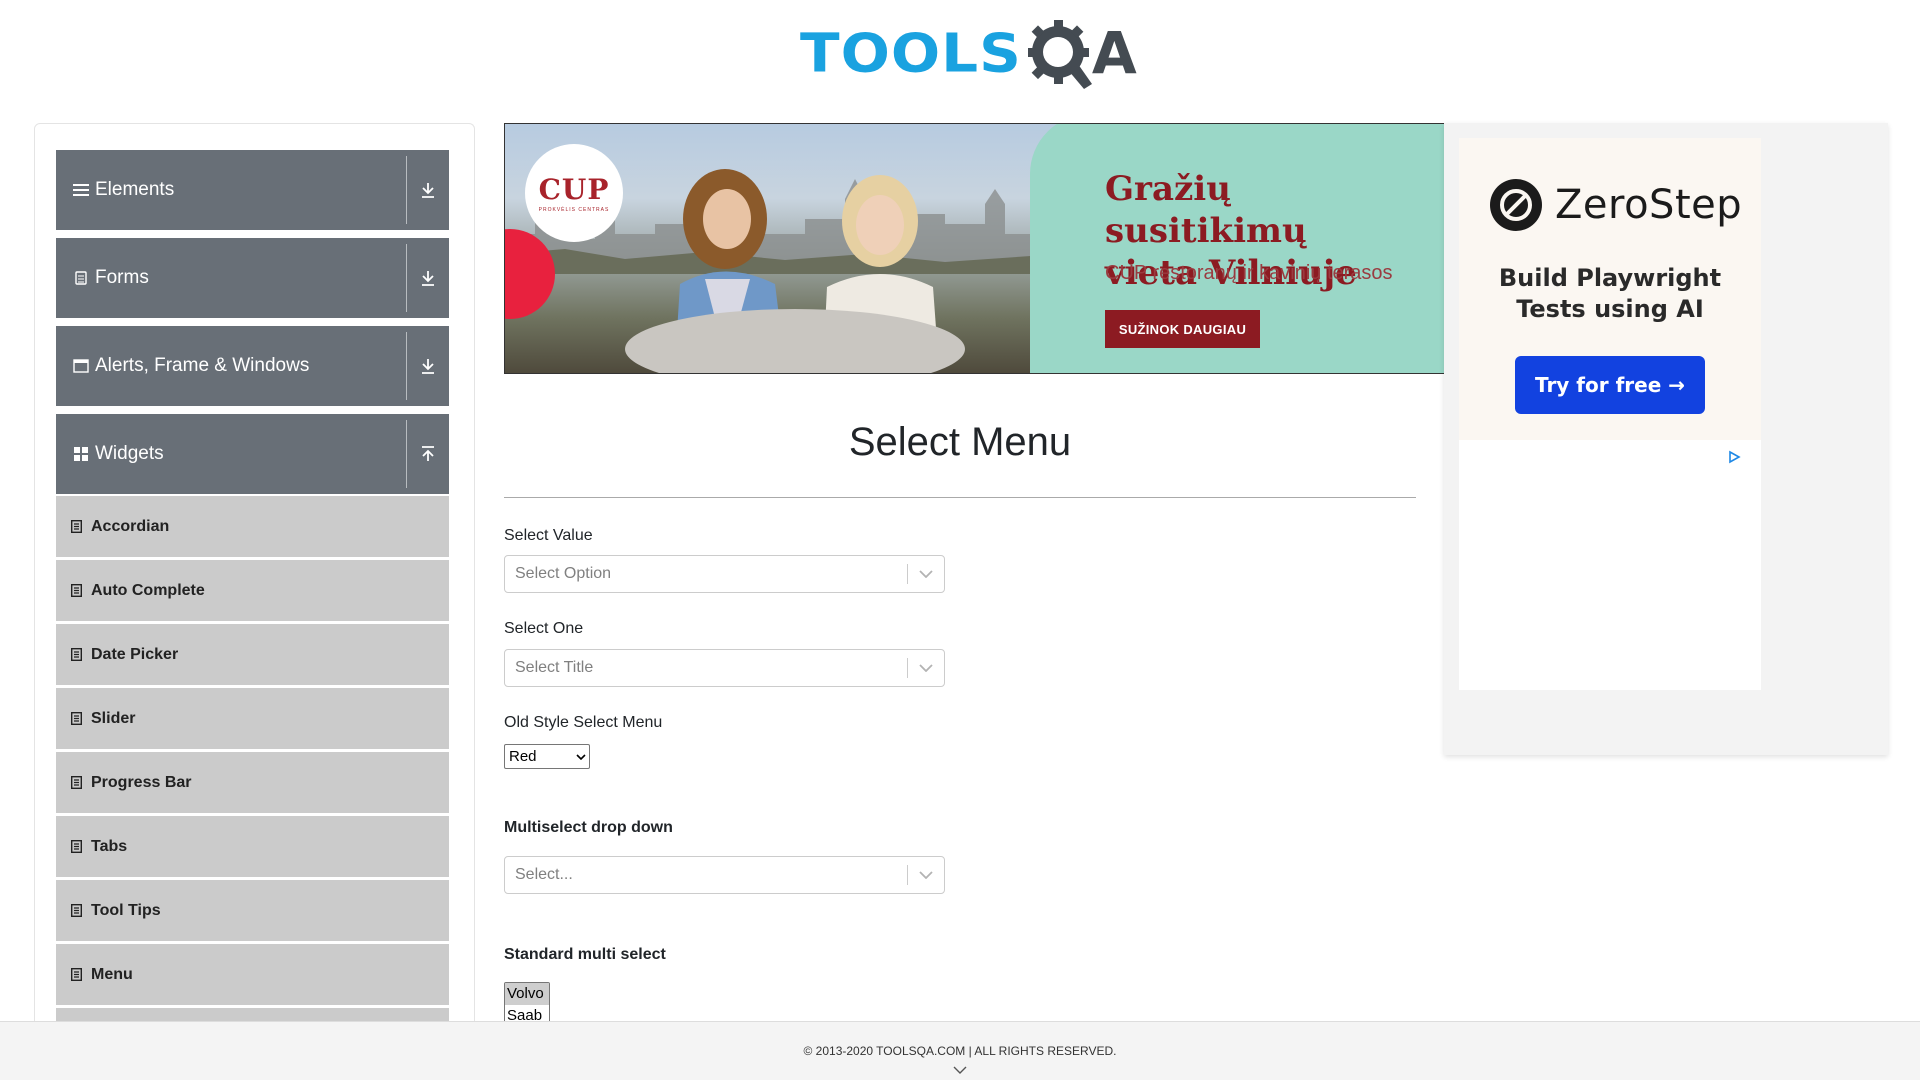  I want to click on ad-choices-icon, so click(1734, 457).